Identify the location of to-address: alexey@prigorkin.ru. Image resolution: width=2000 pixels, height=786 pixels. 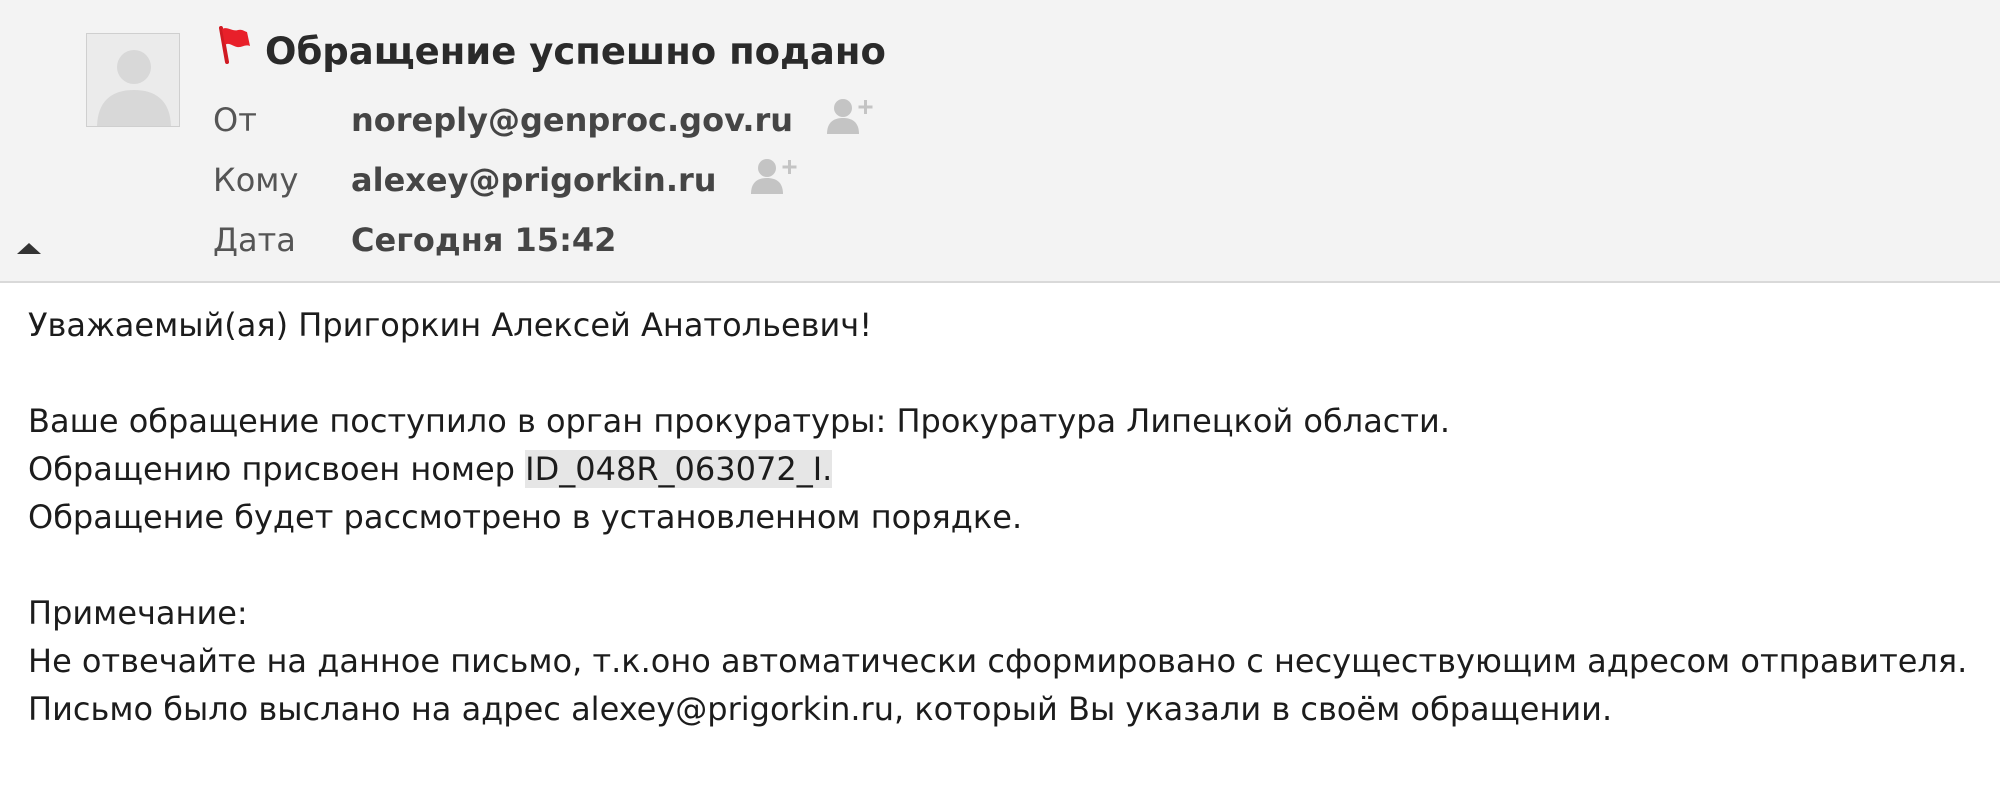
(534, 180).